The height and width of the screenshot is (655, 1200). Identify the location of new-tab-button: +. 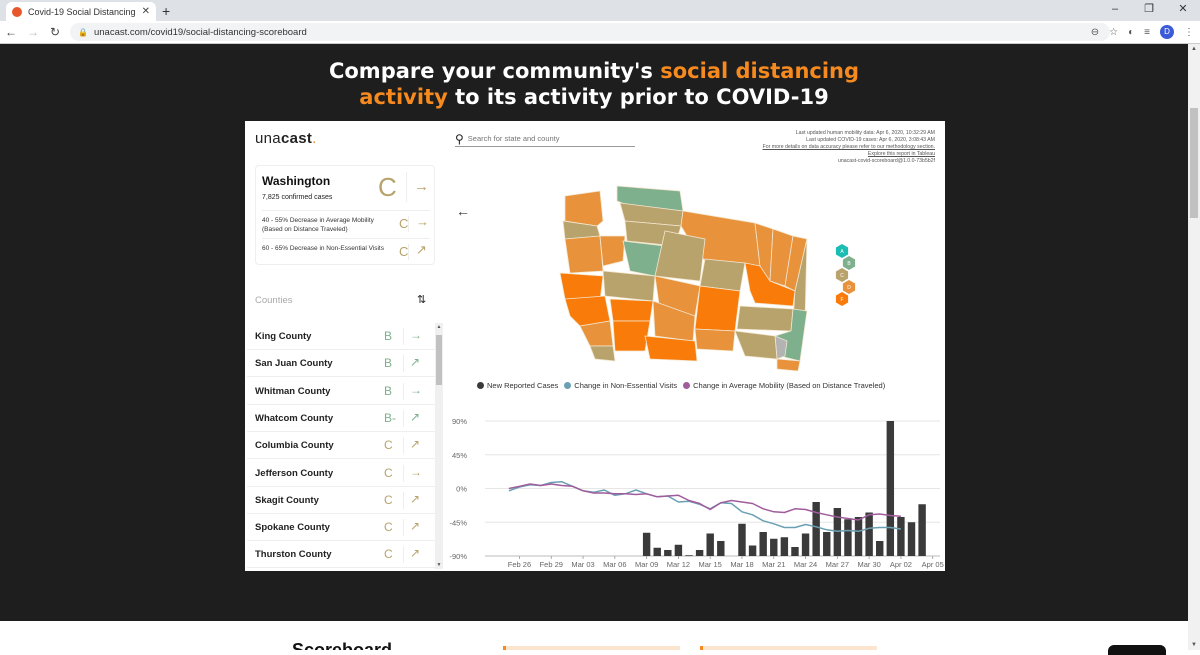
(166, 11).